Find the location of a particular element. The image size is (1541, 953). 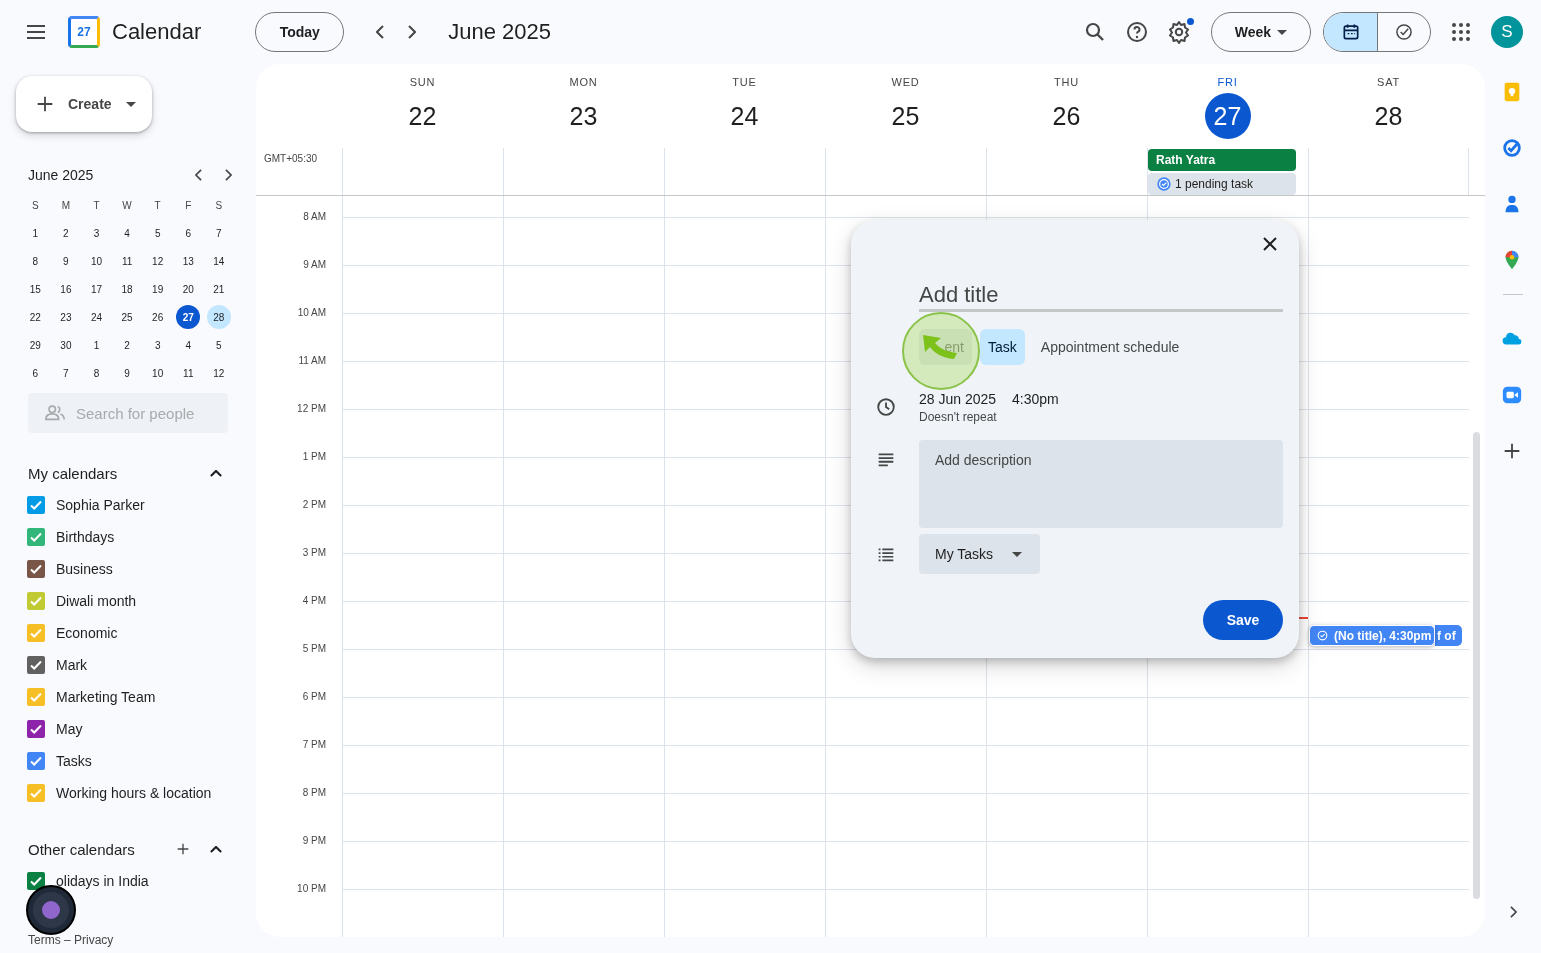

mini-calendar-day: 27 is located at coordinates (188, 317).